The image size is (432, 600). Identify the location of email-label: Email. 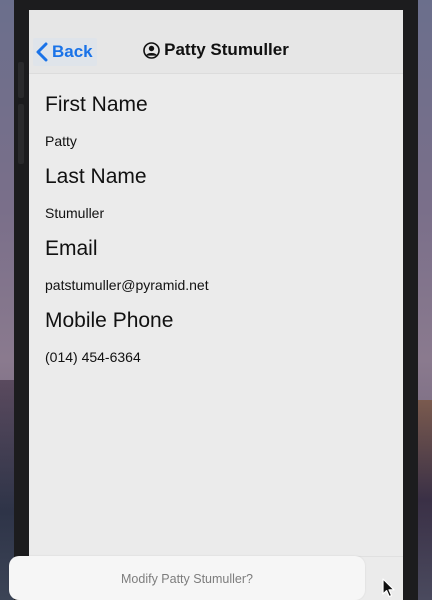
(71, 248).